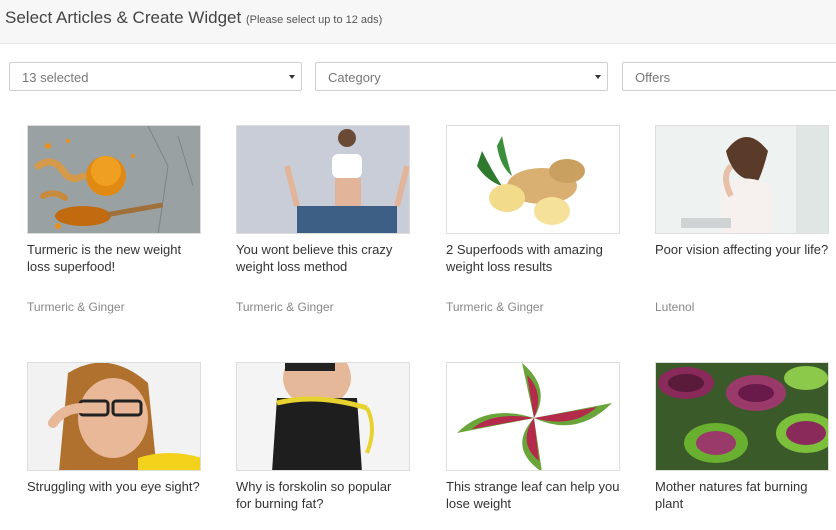 Image resolution: width=836 pixels, height=530 pixels. I want to click on category-dropdown: Category, so click(461, 76).